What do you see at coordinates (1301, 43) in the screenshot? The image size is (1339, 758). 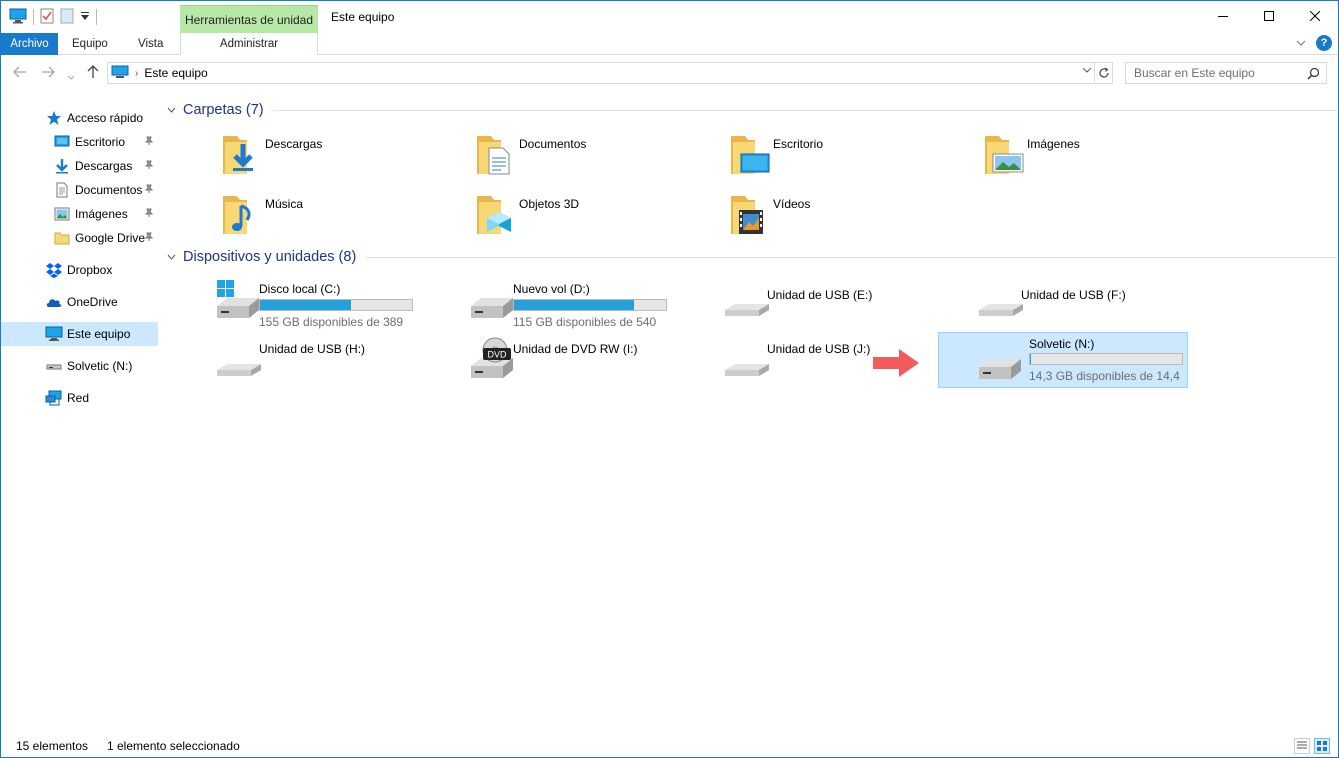 I see `expand-ribbon-icon` at bounding box center [1301, 43].